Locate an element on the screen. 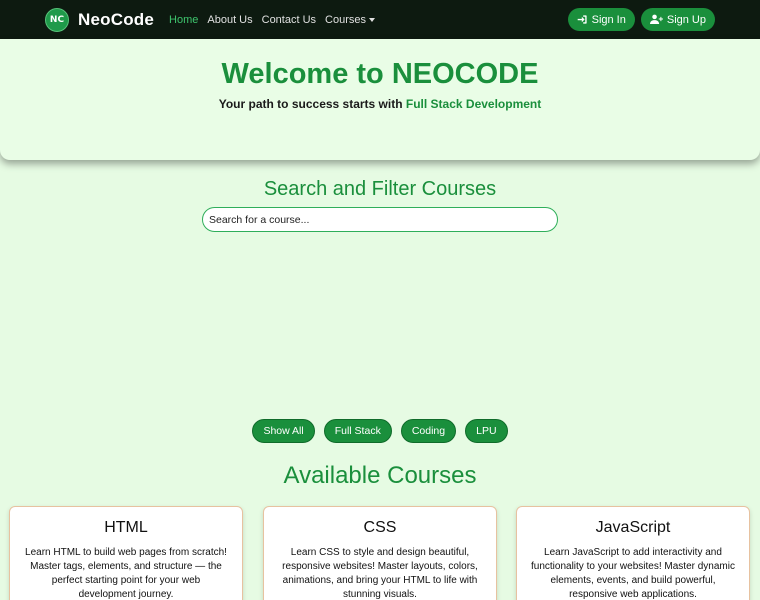 The height and width of the screenshot is (600, 760). courses-section-title: Available Courses is located at coordinates (380, 475).